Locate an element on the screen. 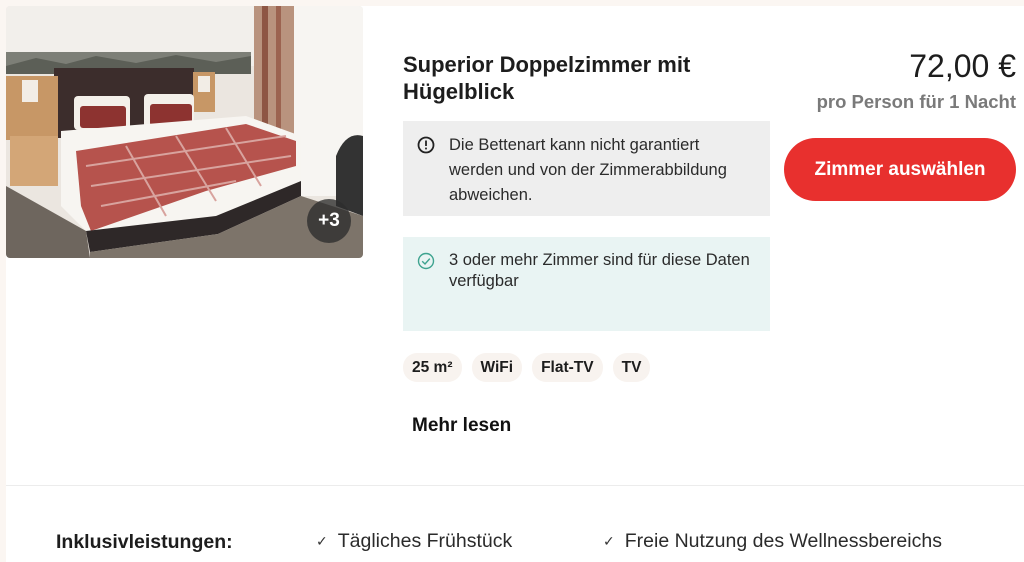  inclusion-item-label: Tägliches Frühstück is located at coordinates (425, 541).